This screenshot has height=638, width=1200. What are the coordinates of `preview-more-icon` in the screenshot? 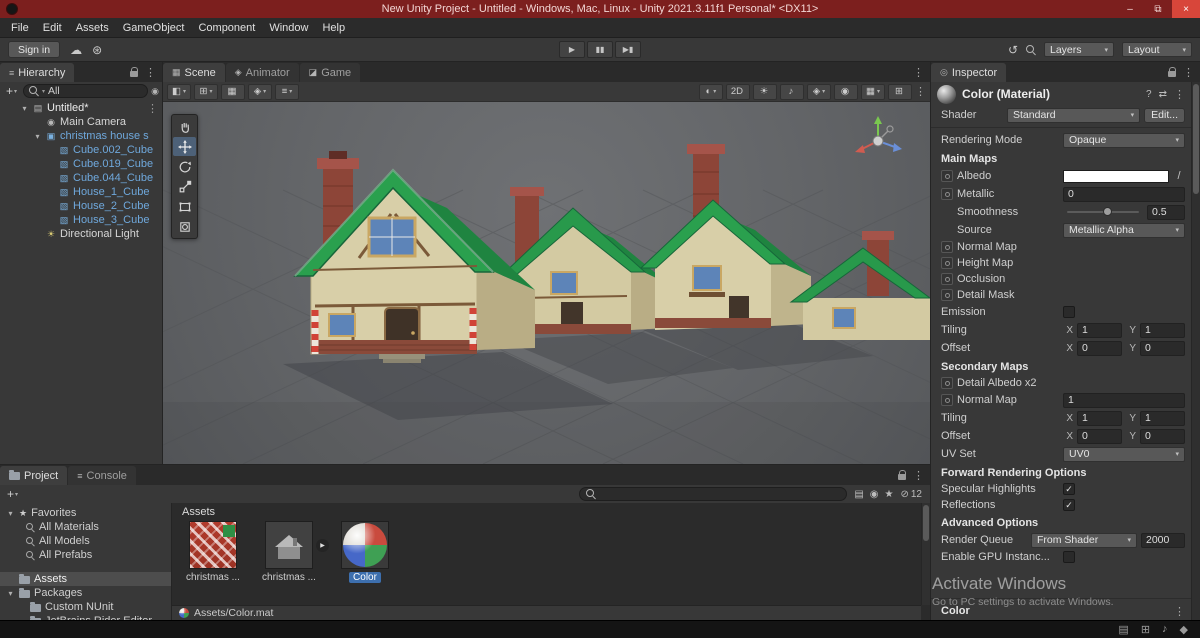 It's located at (1179, 611).